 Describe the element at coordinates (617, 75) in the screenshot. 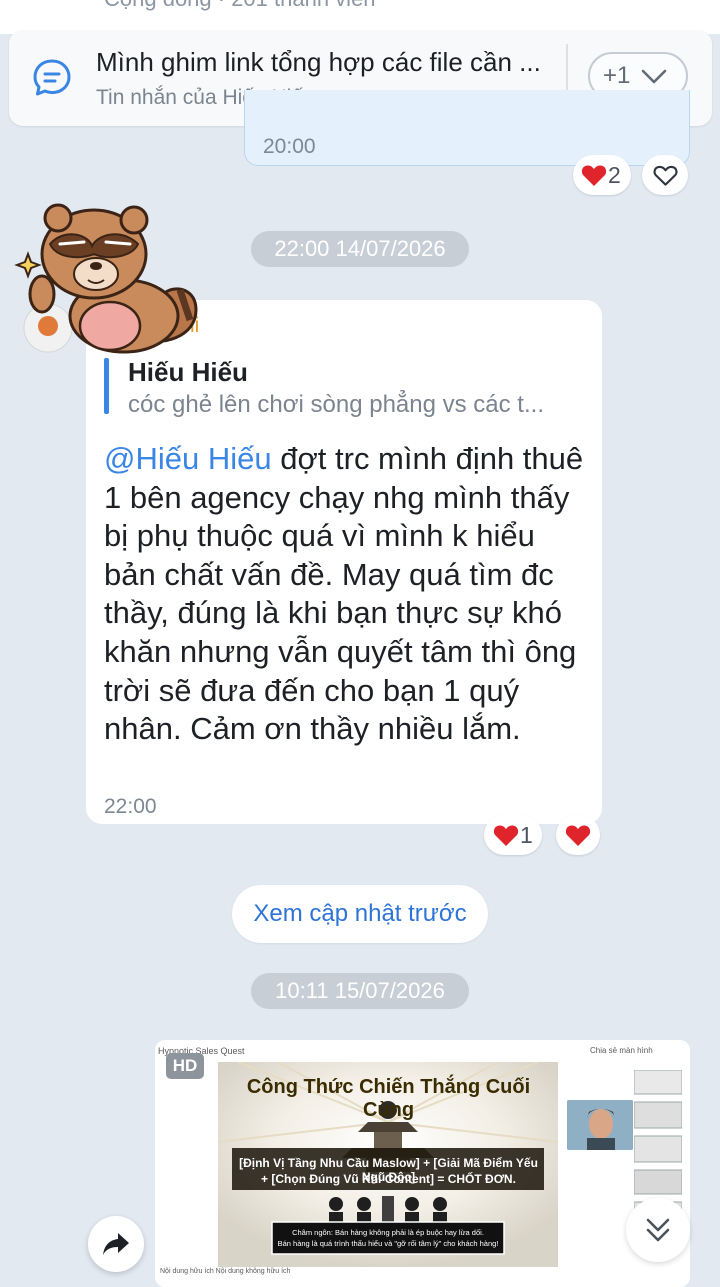

I see `pinned-more-count: +1` at that location.